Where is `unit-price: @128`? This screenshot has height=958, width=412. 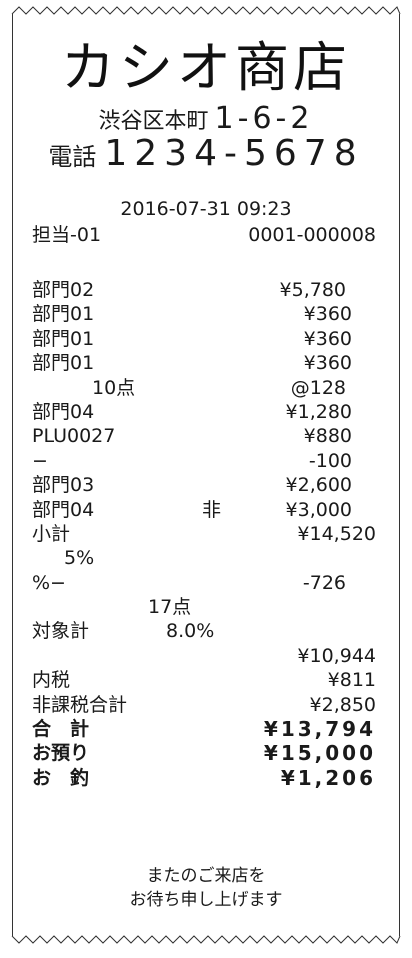
unit-price: @128 is located at coordinates (318, 387).